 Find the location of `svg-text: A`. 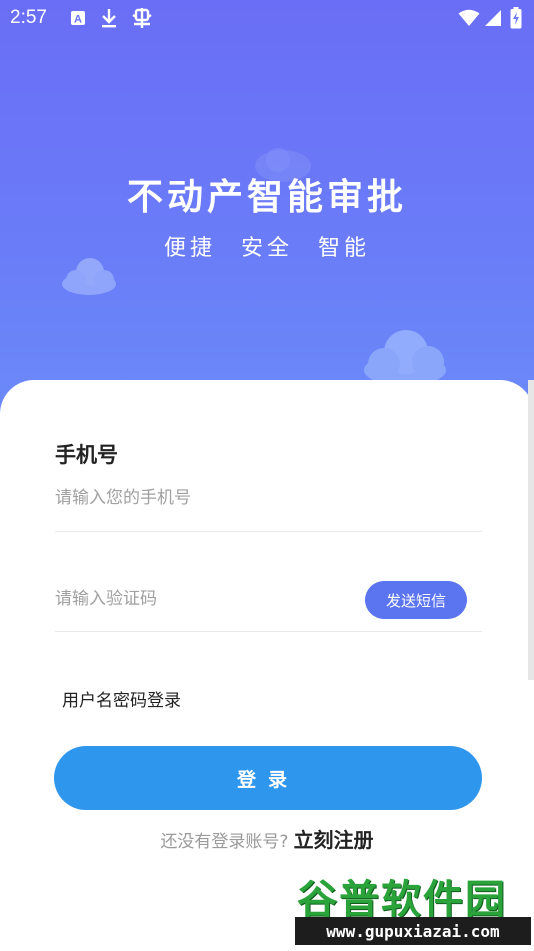

svg-text: A is located at coordinates (78, 20).